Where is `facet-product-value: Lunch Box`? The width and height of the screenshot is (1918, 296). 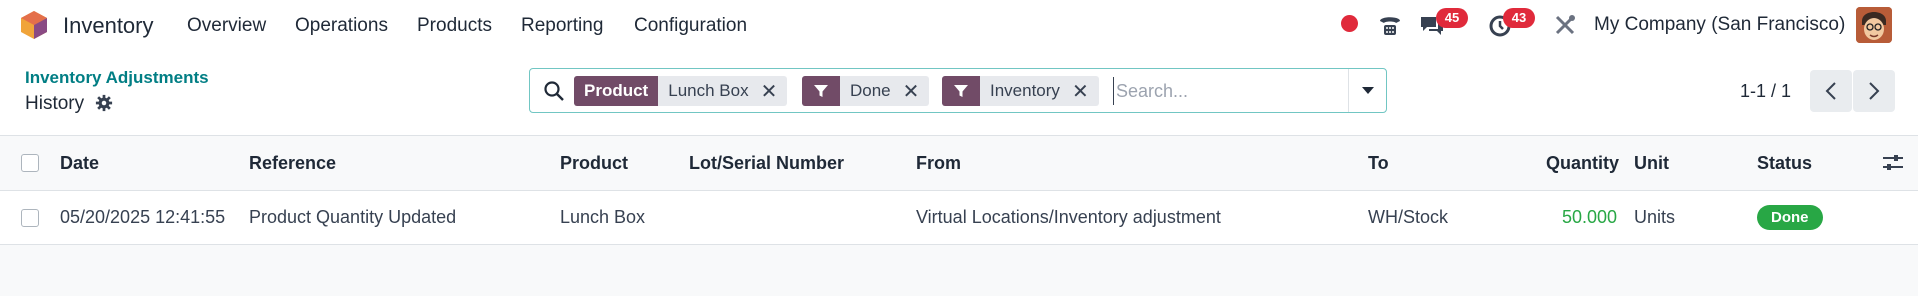 facet-product-value: Lunch Box is located at coordinates (708, 90).